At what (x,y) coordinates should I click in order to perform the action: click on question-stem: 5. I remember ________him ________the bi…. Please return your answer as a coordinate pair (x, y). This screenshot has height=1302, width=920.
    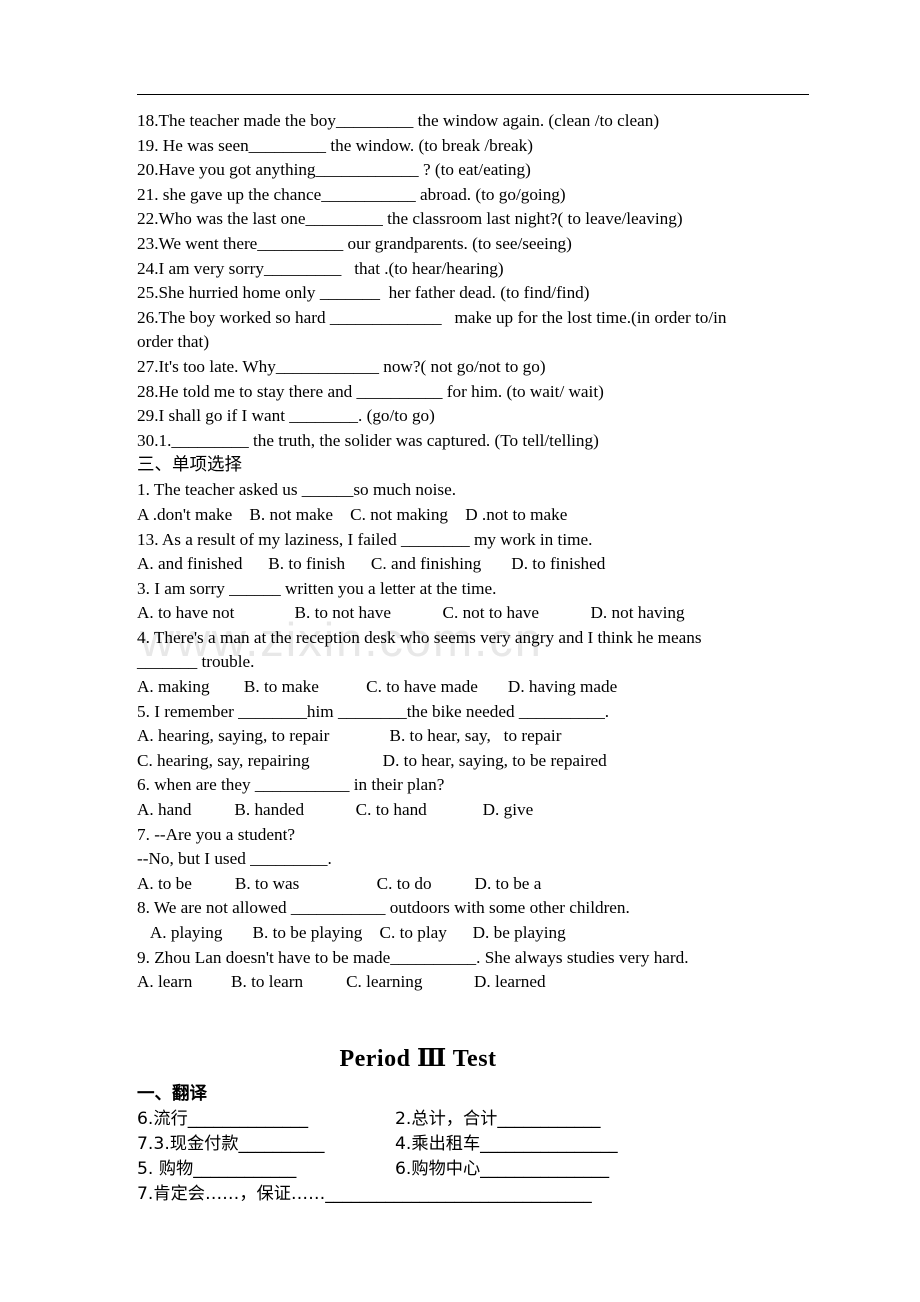
    Looking at the image, I should click on (373, 711).